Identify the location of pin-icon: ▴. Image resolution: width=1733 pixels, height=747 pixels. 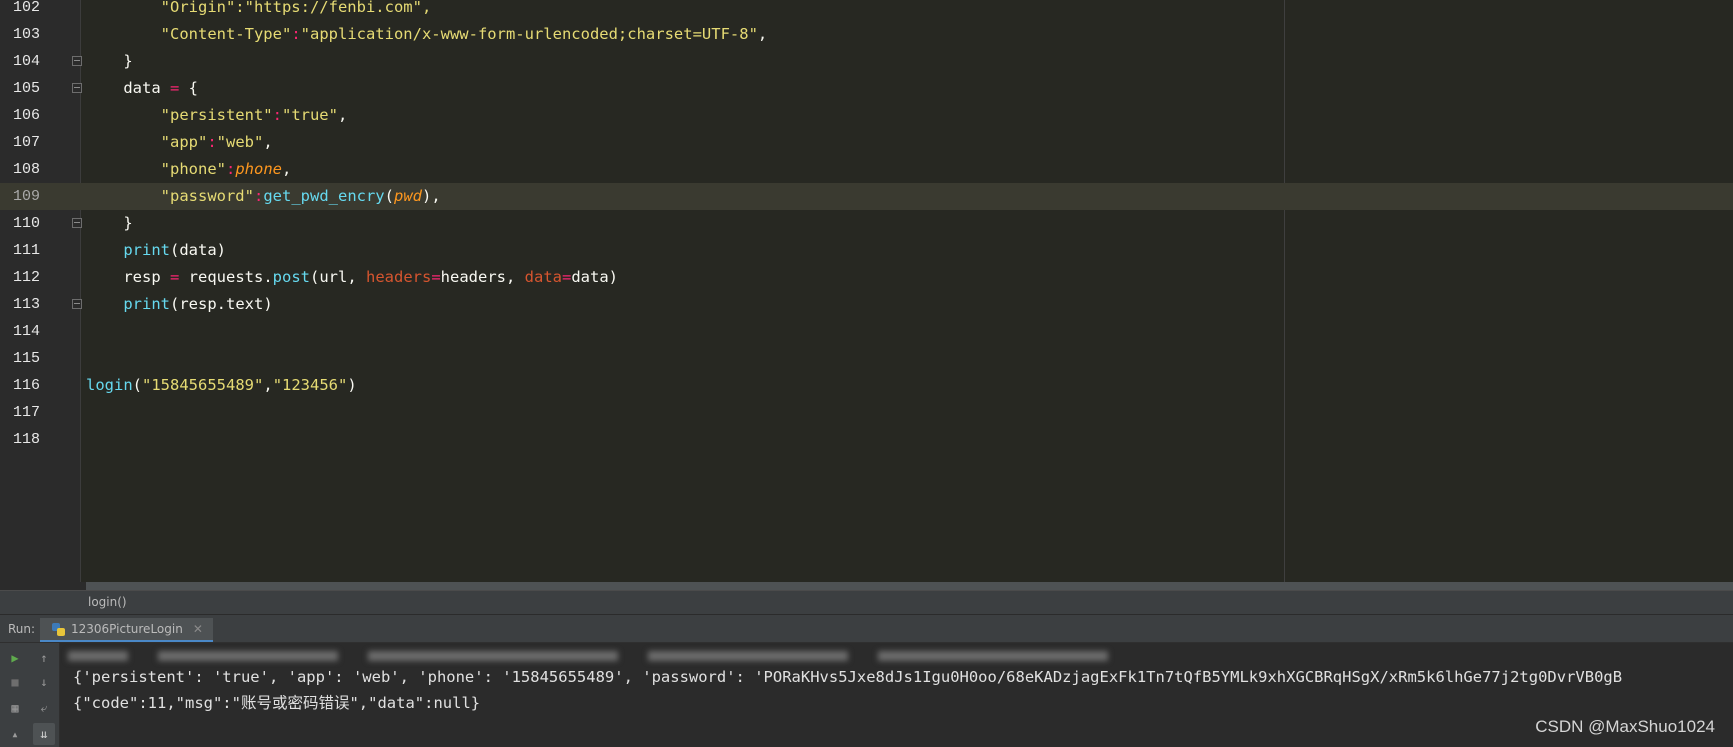
(15, 734).